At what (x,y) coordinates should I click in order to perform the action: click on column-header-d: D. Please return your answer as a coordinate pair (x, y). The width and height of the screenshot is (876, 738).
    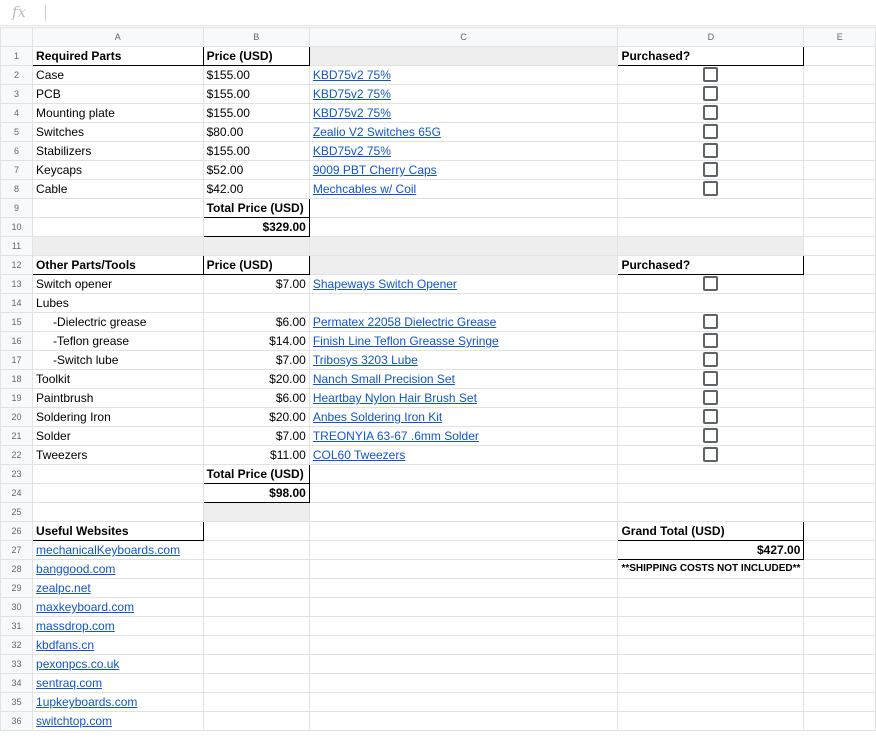
    Looking at the image, I should click on (711, 37).